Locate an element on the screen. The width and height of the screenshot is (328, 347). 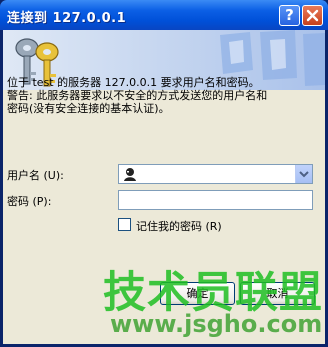
password-field is located at coordinates (215, 200).